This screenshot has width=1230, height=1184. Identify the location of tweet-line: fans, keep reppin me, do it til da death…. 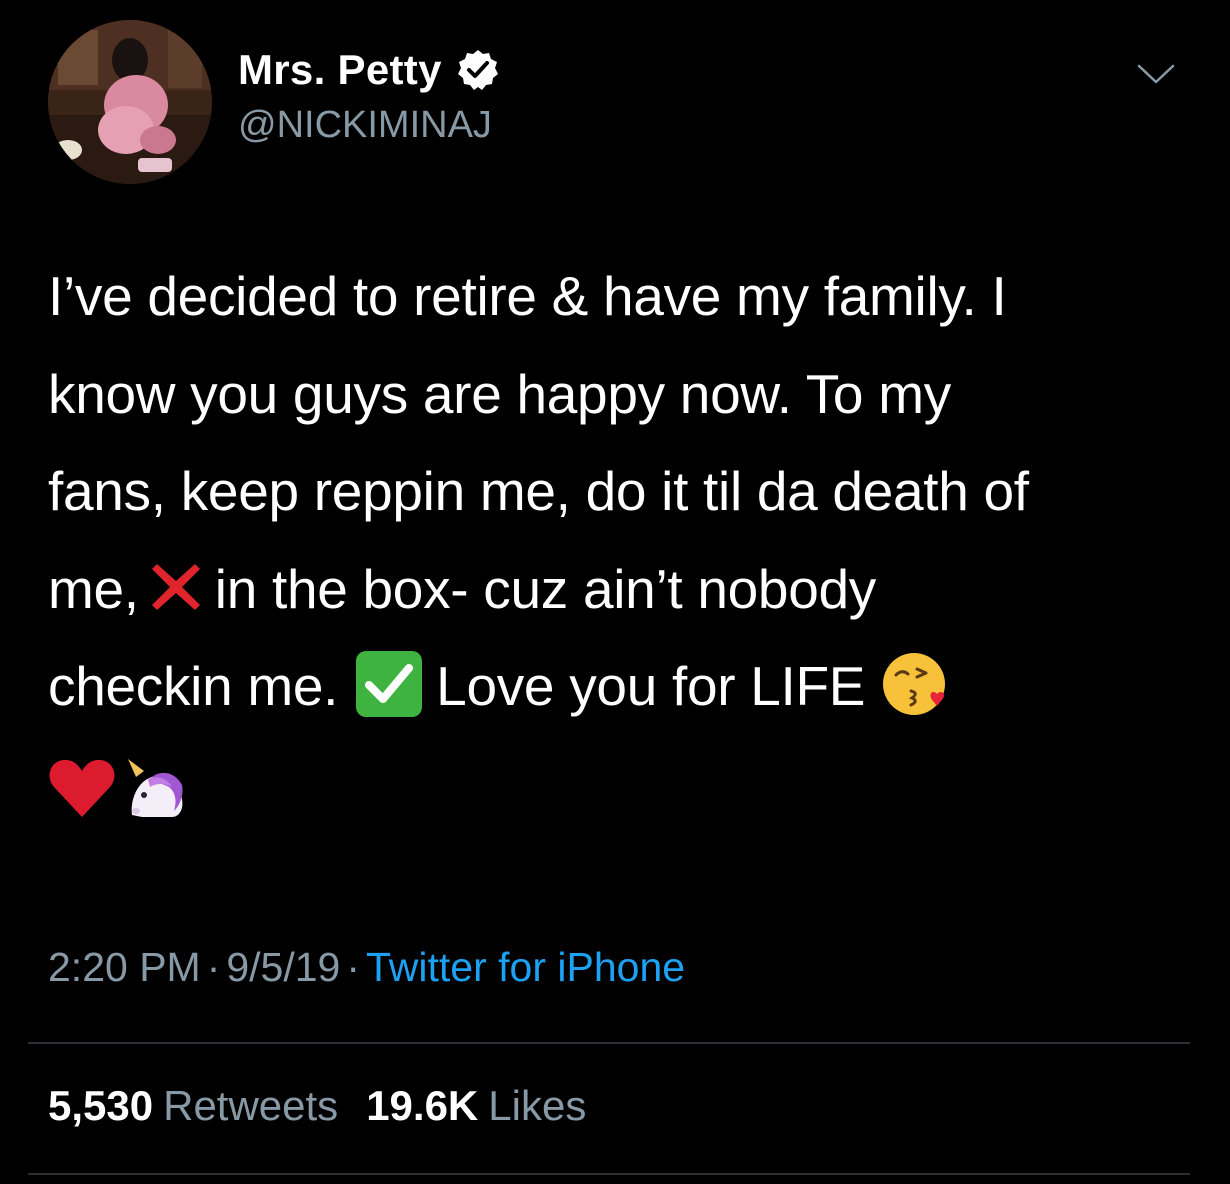
(538, 491).